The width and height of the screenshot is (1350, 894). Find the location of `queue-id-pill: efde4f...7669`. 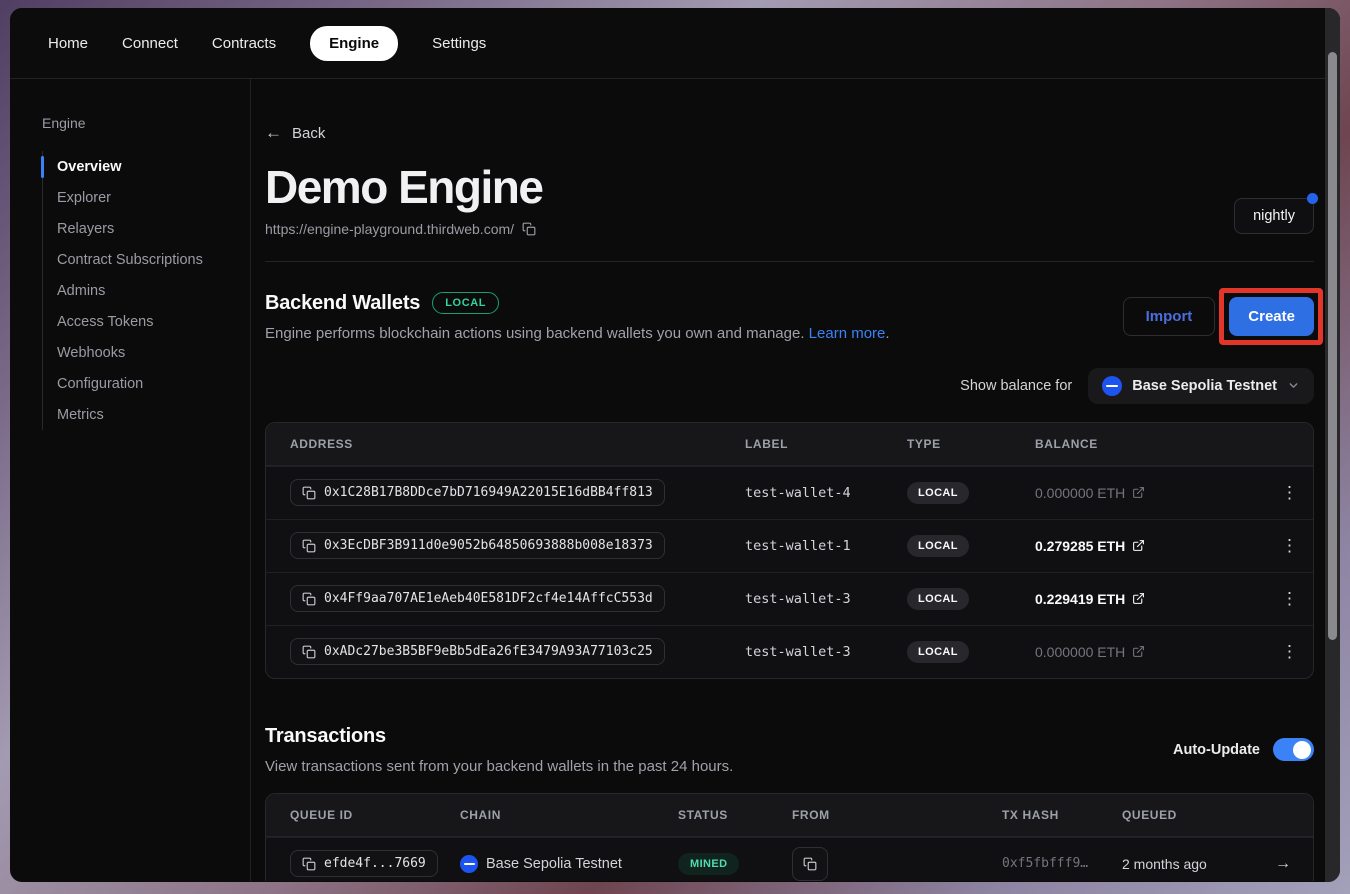

queue-id-pill: efde4f...7669 is located at coordinates (364, 864).